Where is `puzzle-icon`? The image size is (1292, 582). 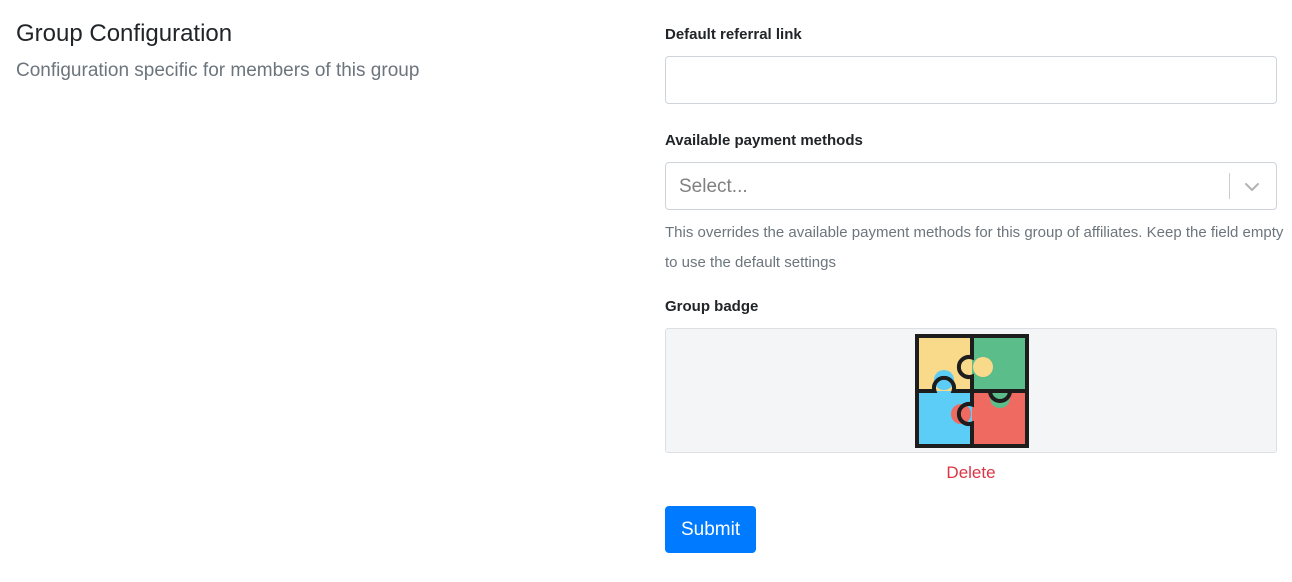
puzzle-icon is located at coordinates (972, 391).